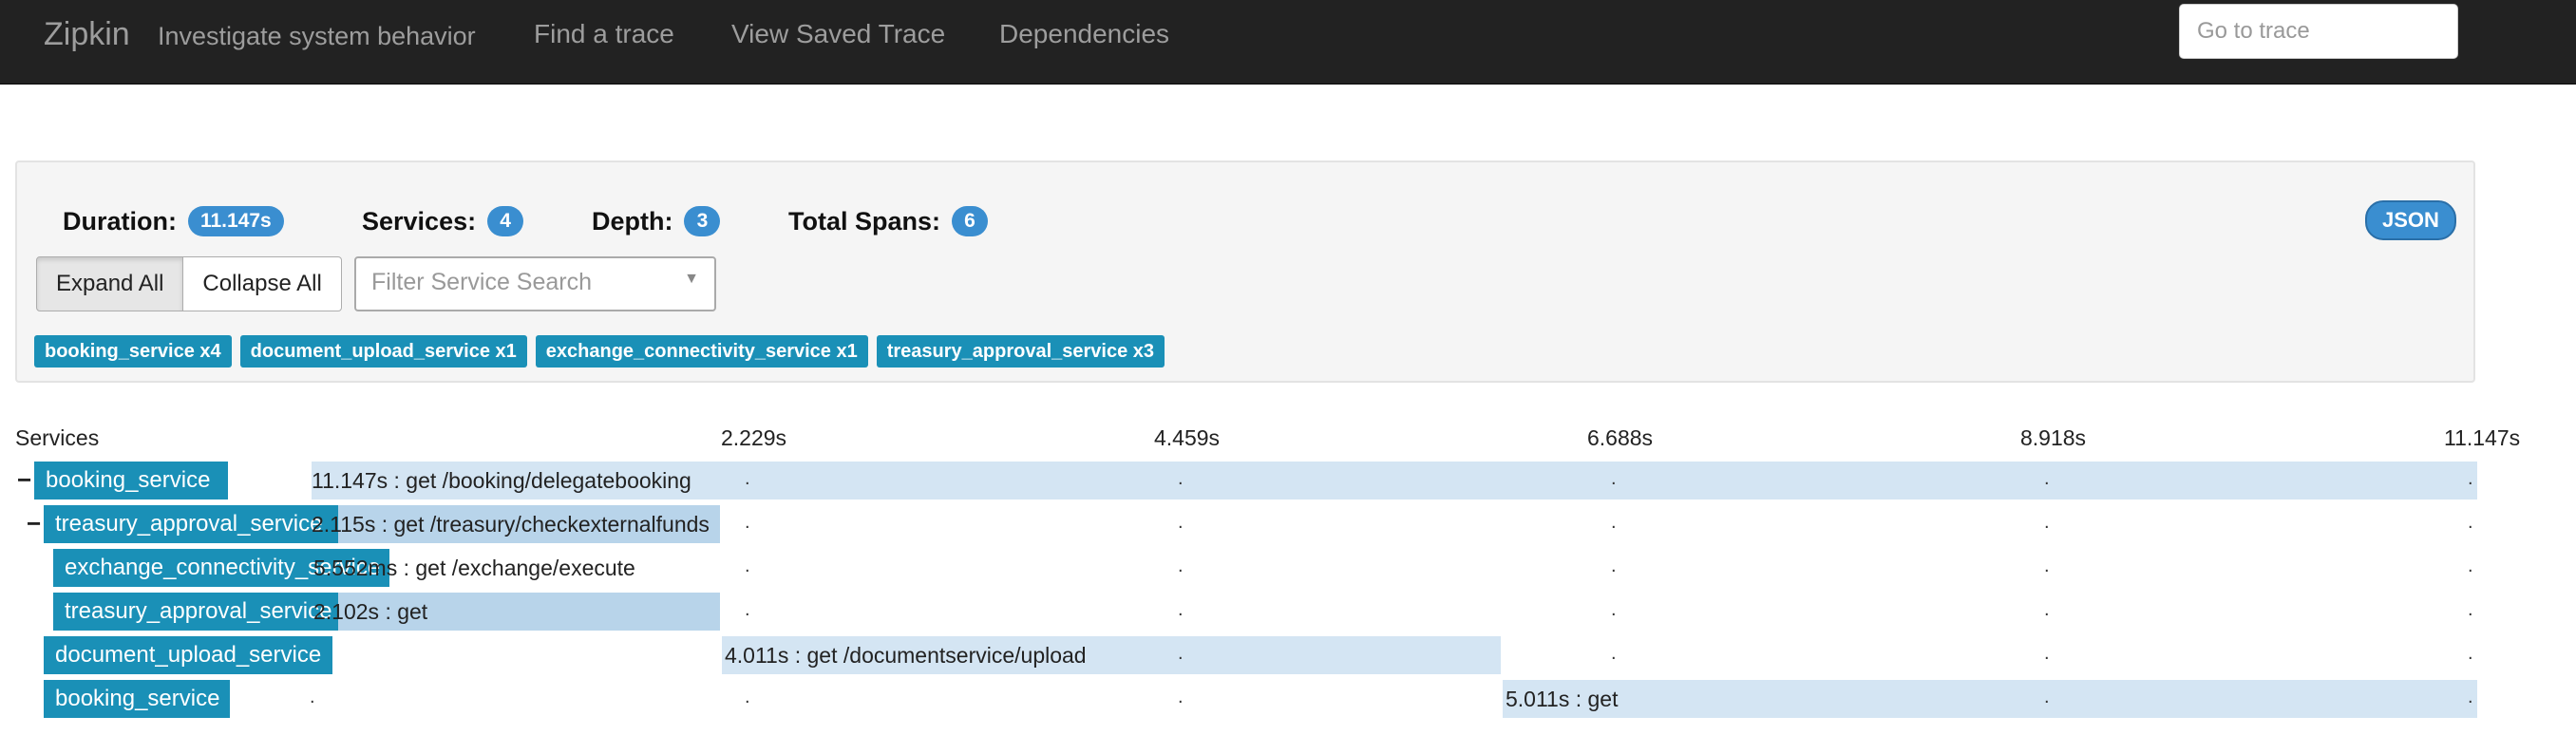 The image size is (2576, 754). Describe the element at coordinates (110, 283) in the screenshot. I see `expand-all-button: Expand All` at that location.